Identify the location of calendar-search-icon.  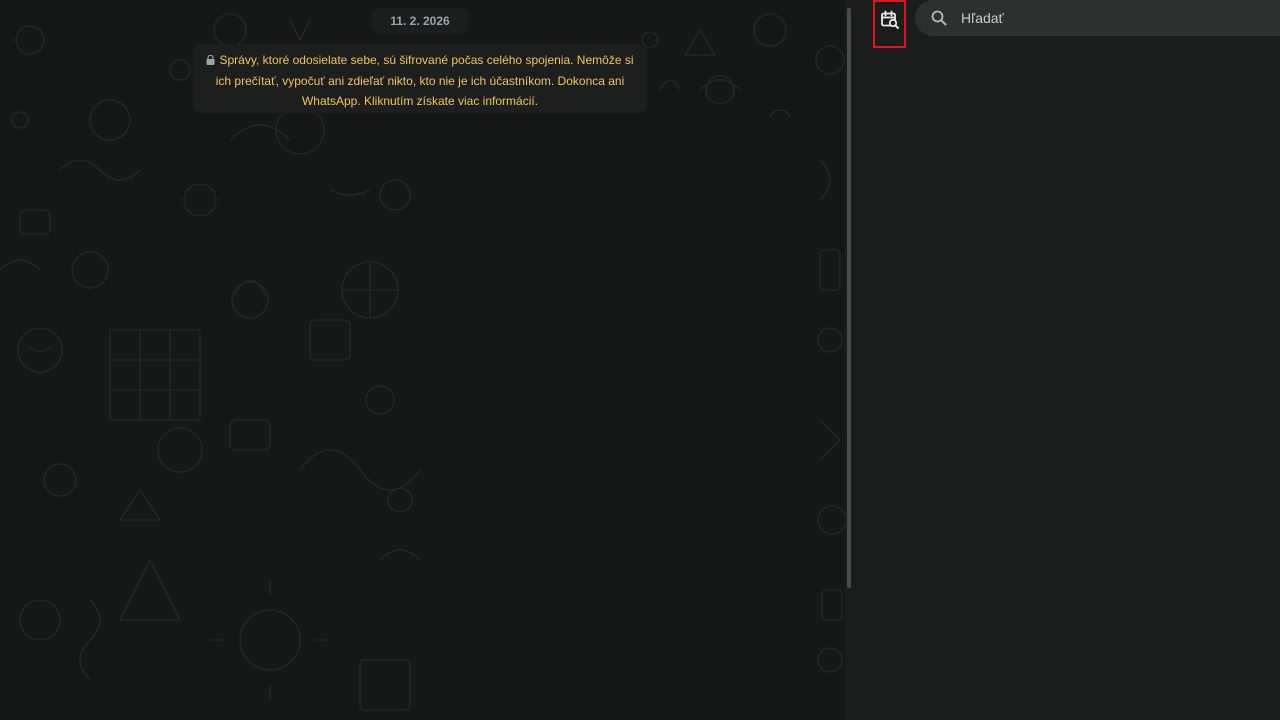
(890, 22).